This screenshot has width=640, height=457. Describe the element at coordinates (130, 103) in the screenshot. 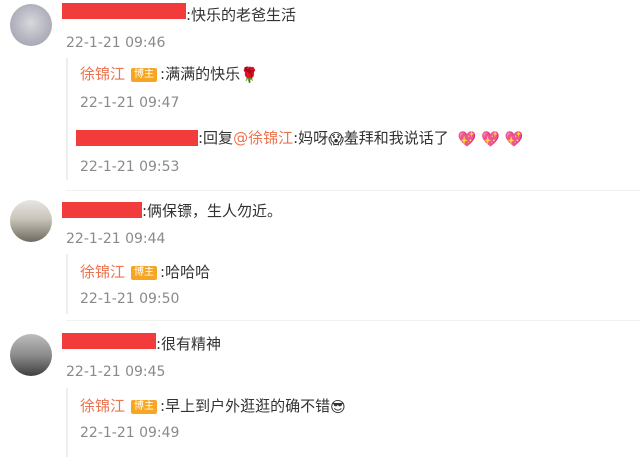

I see `reply-time: 22-1-21 09:47` at that location.